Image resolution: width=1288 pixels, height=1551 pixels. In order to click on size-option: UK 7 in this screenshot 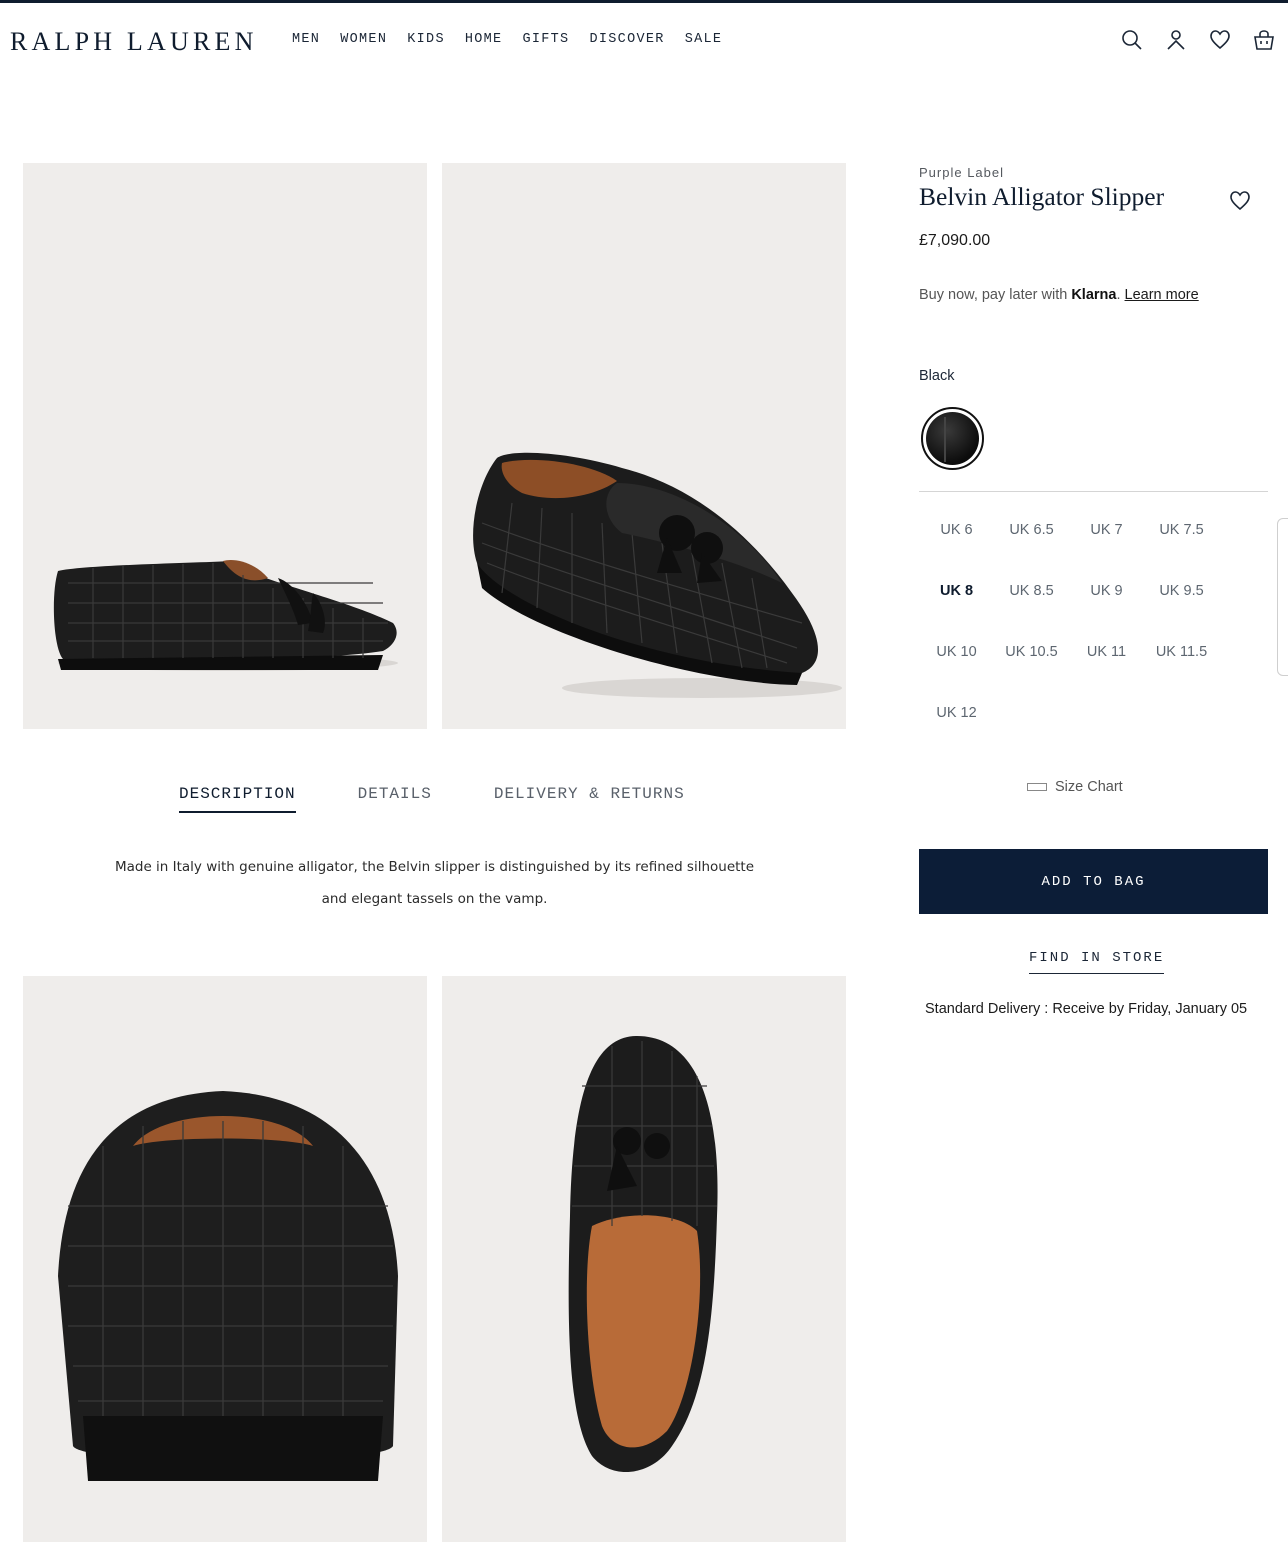, I will do `click(1106, 530)`.